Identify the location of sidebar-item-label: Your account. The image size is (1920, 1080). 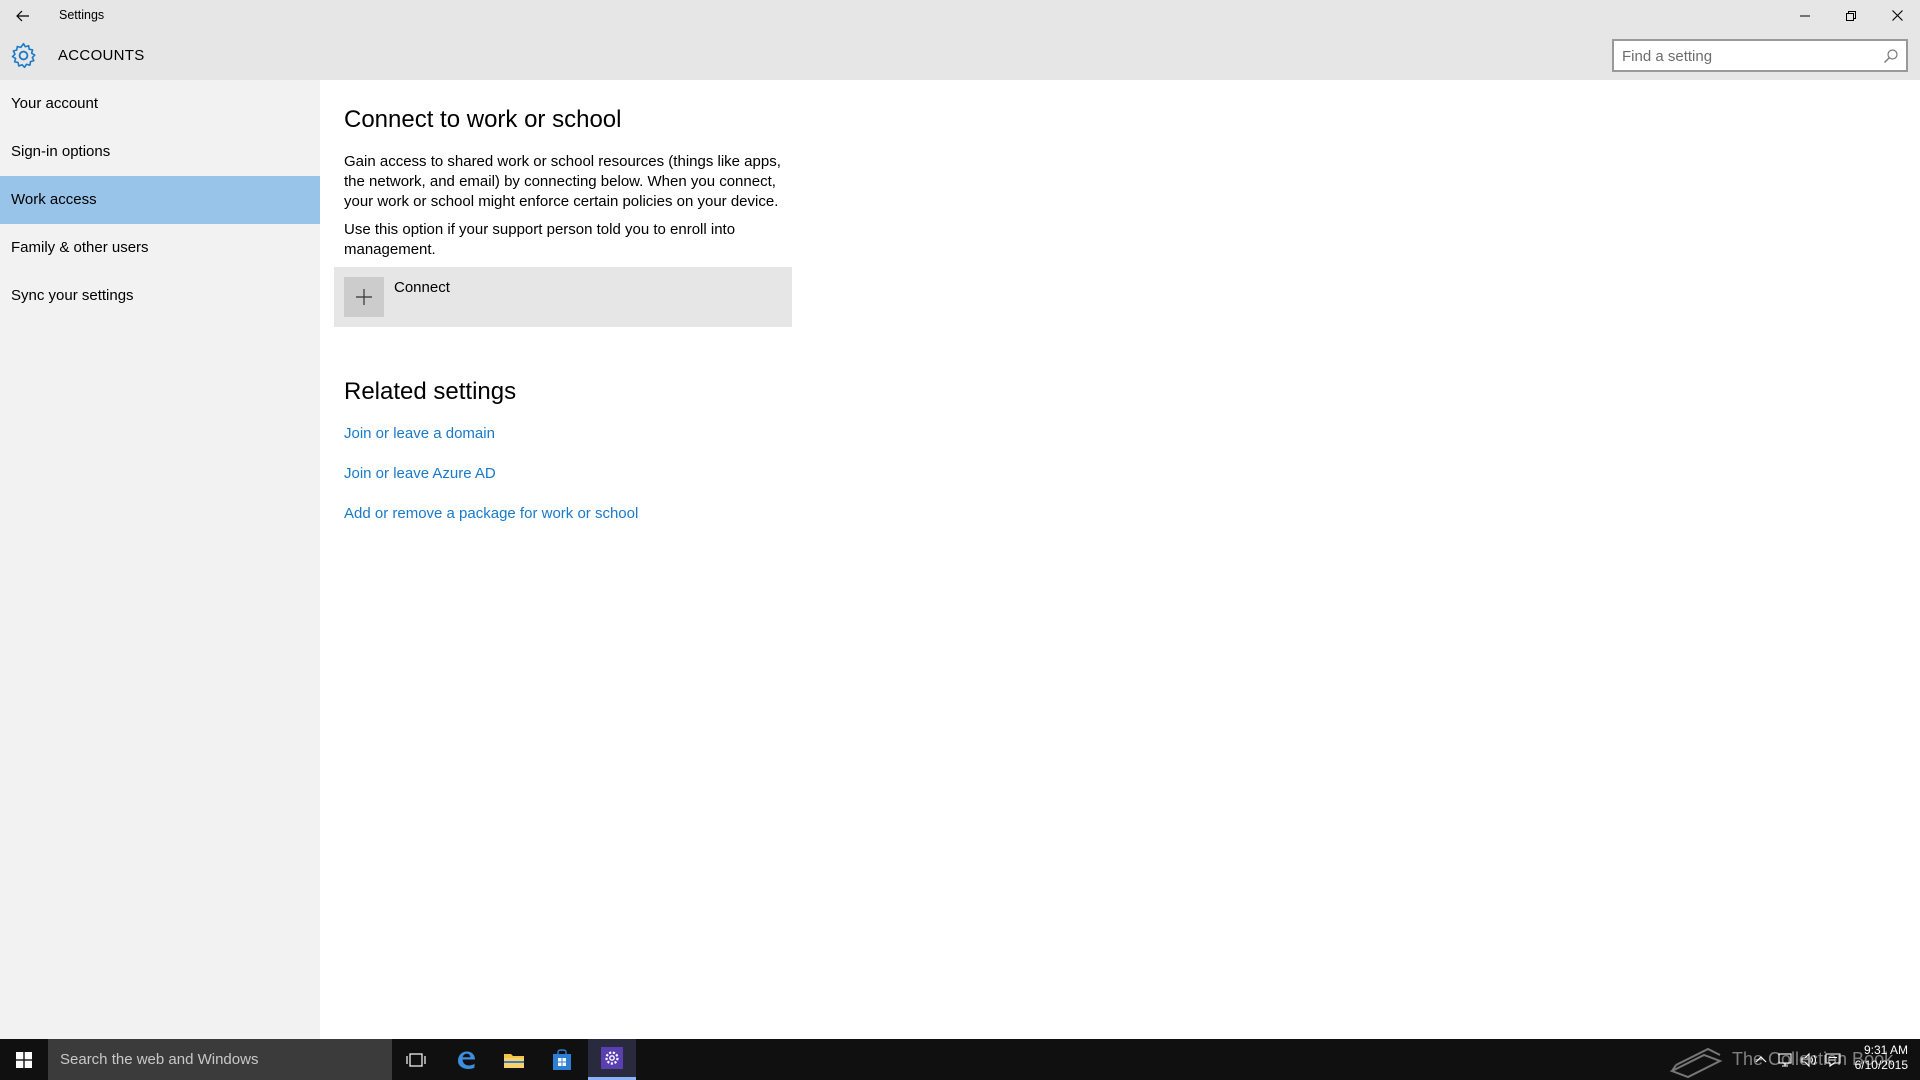
(55, 103).